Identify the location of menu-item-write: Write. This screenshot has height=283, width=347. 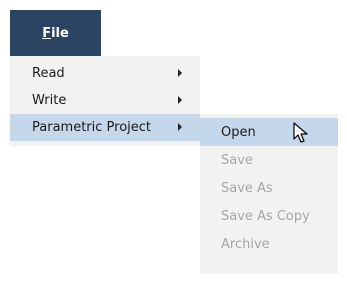
(105, 100).